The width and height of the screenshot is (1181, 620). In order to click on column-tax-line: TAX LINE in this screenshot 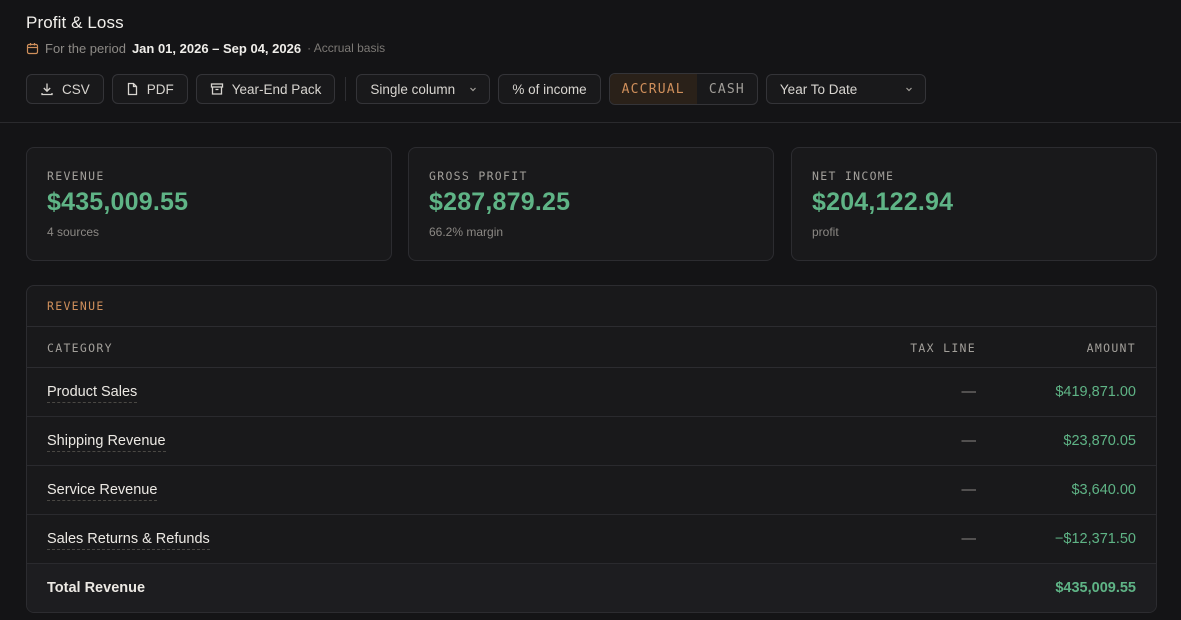, I will do `click(943, 348)`.